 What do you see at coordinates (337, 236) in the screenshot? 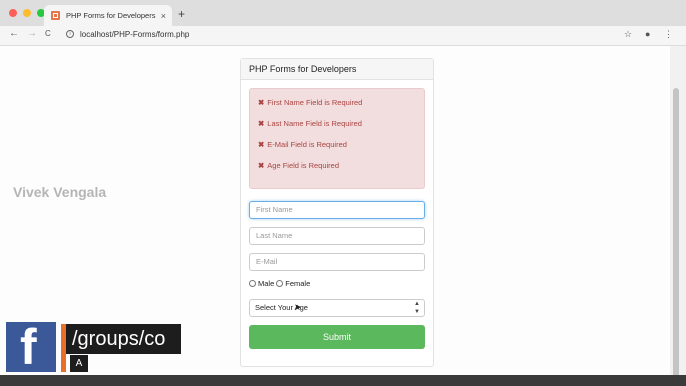
I see `last-name-input: Last Name` at bounding box center [337, 236].